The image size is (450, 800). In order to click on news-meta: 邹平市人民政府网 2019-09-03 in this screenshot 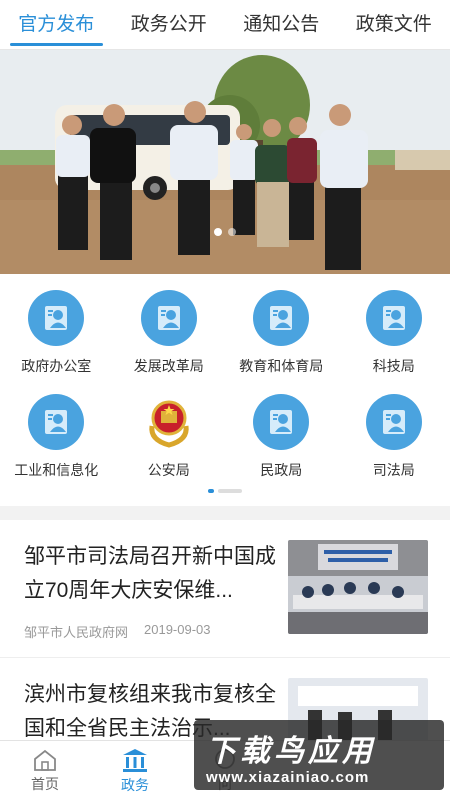, I will do `click(157, 631)`.